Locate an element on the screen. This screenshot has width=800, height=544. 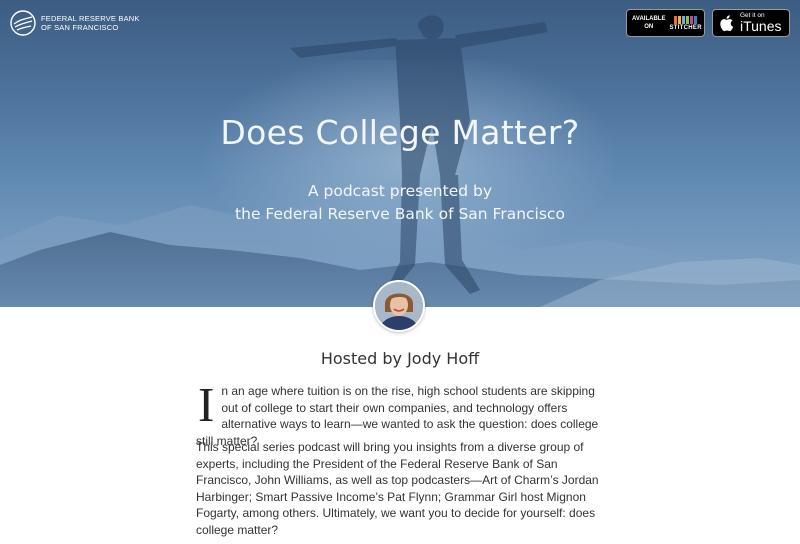
frbsf-logo: FEDERAL RESERVE BANK OF SAN FRANCISCO is located at coordinates (75, 23).